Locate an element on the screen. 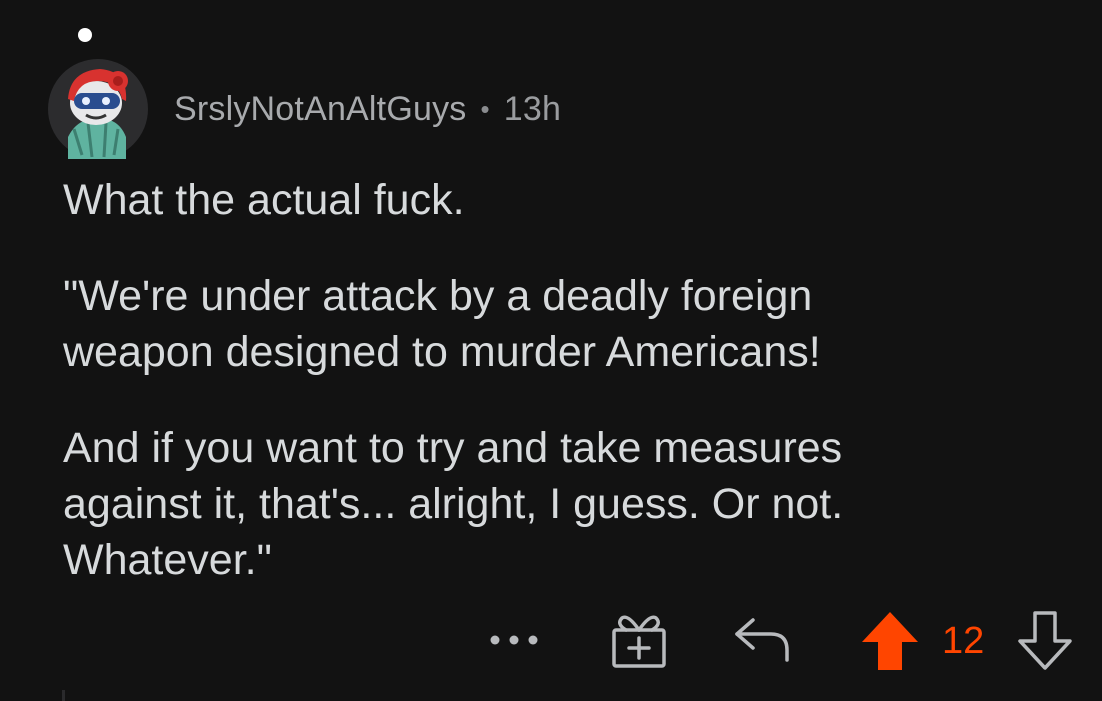  gift-award-icon is located at coordinates (640, 640).